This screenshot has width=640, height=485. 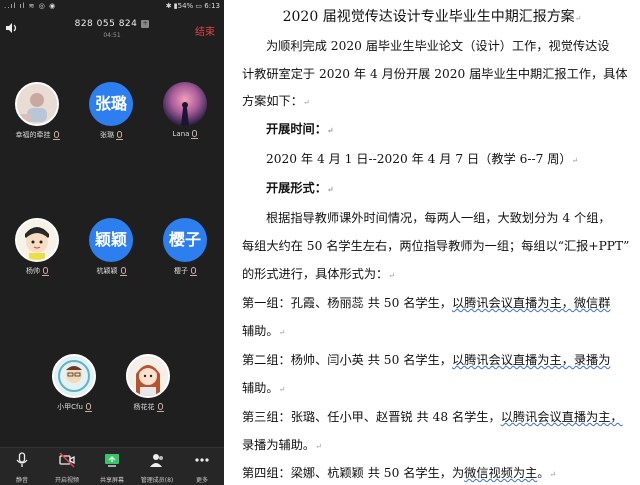 What do you see at coordinates (432, 417) in the screenshot?
I see `group-line: 第三组：张璐、任小甲、赵晋锐 共 48 名学生，以腾讯会议直播为主，` at bounding box center [432, 417].